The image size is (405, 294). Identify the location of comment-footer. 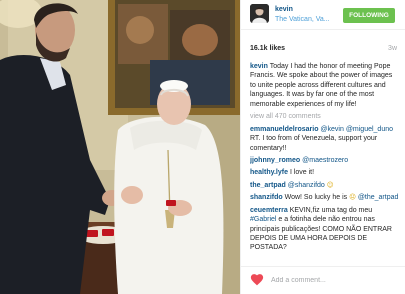
(323, 280).